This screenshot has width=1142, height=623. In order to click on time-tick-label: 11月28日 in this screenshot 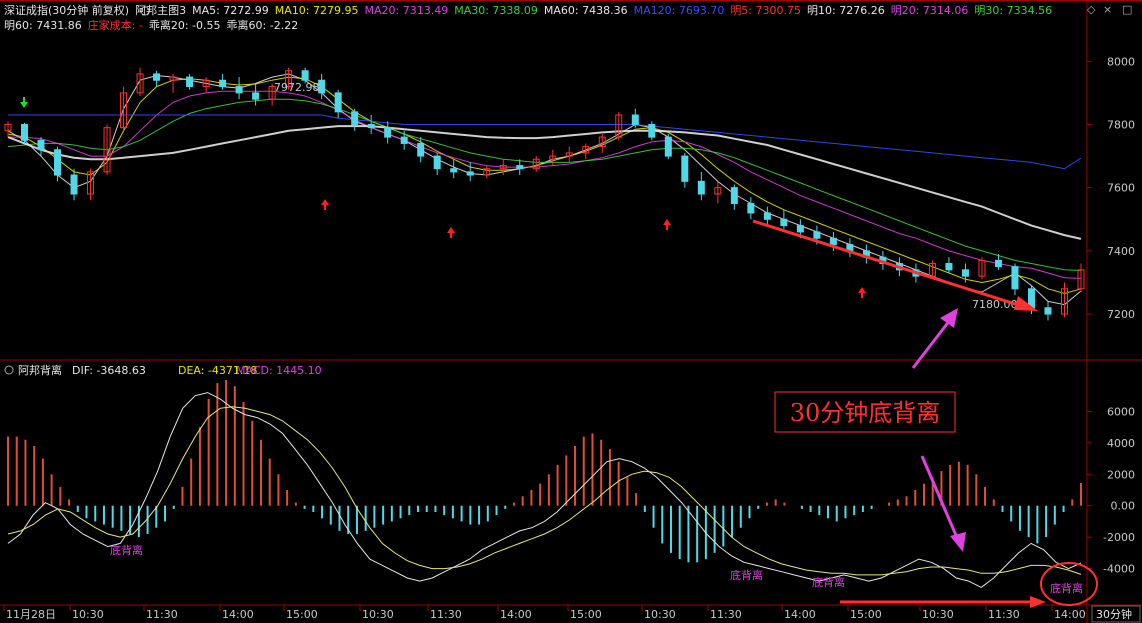, I will do `click(31, 614)`.